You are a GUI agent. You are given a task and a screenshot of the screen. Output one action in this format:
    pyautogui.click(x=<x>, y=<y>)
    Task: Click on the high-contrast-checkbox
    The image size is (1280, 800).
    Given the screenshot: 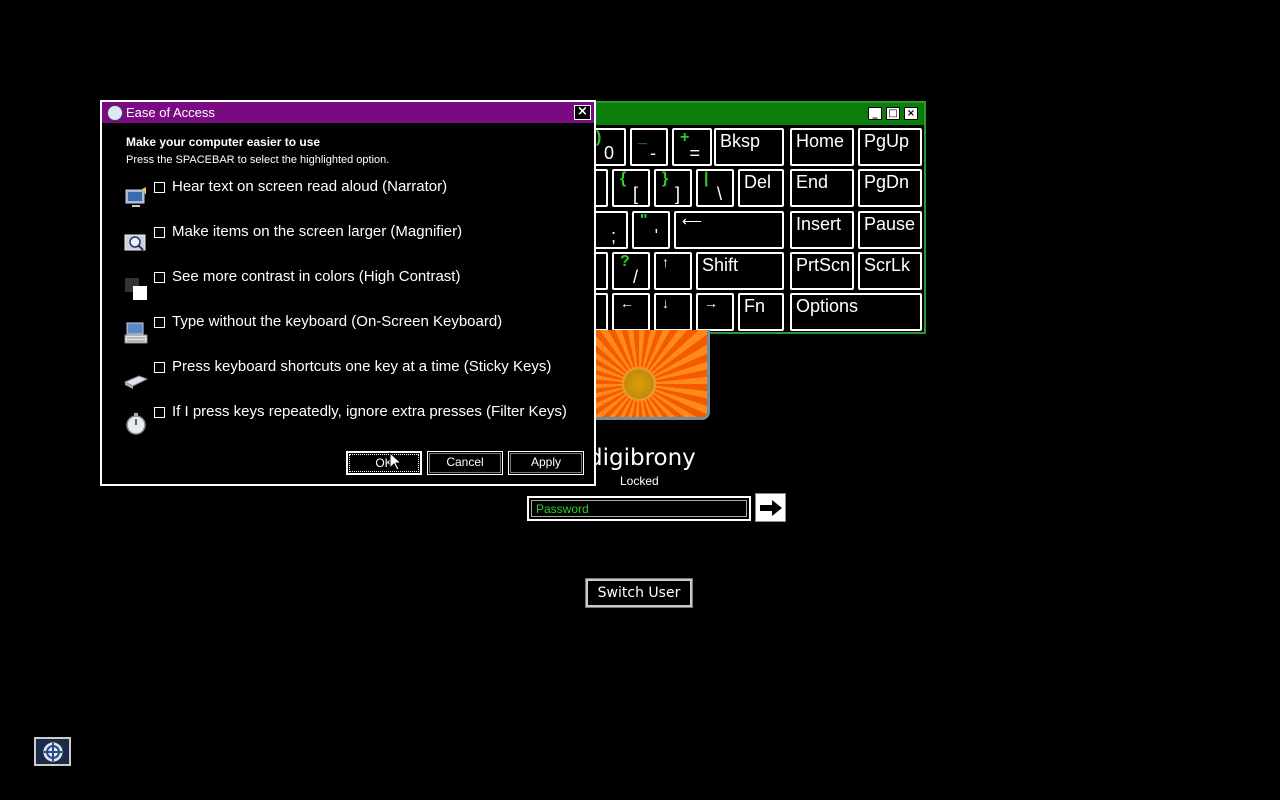 What is the action you would take?
    pyautogui.click(x=159, y=277)
    